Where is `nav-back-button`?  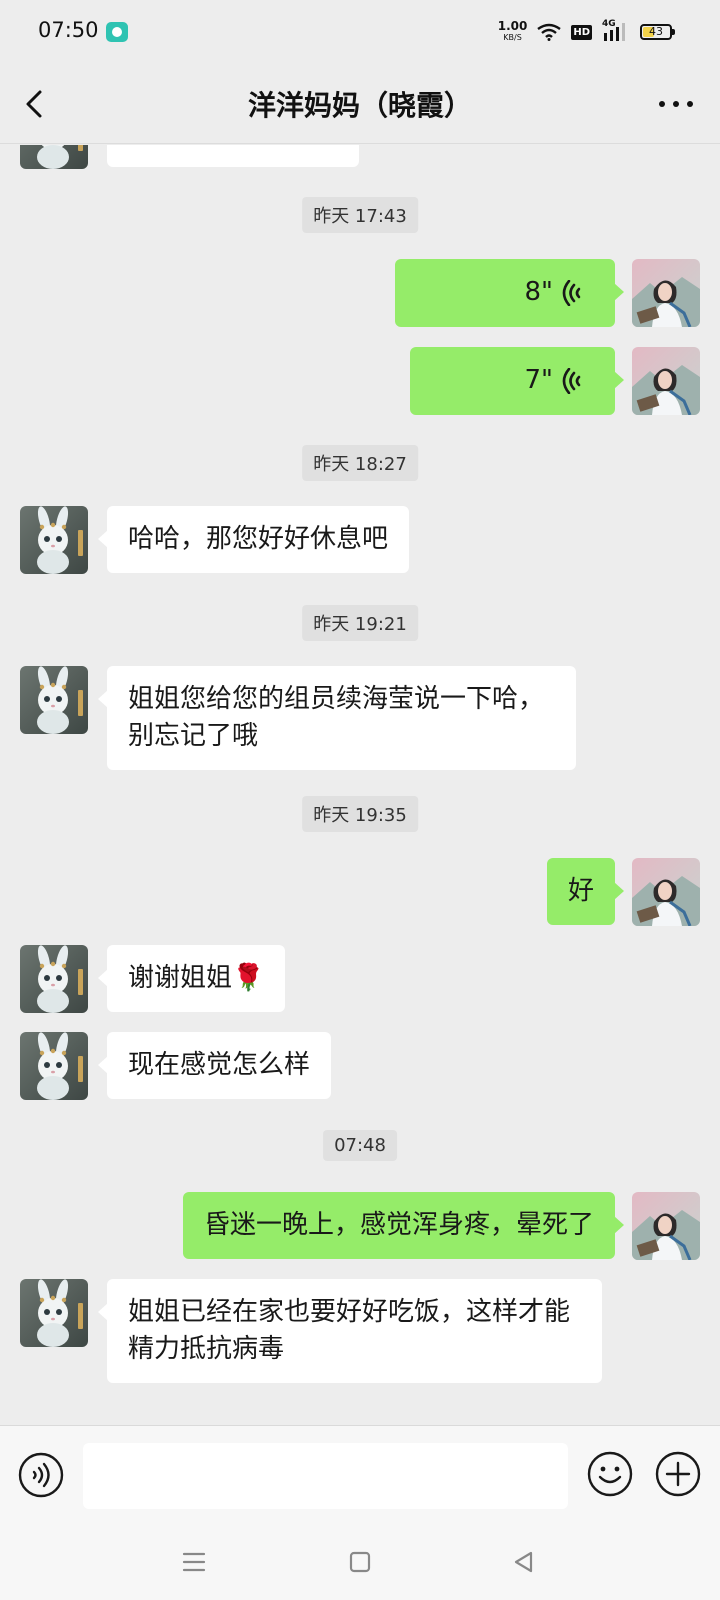
nav-back-button is located at coordinates (524, 1562).